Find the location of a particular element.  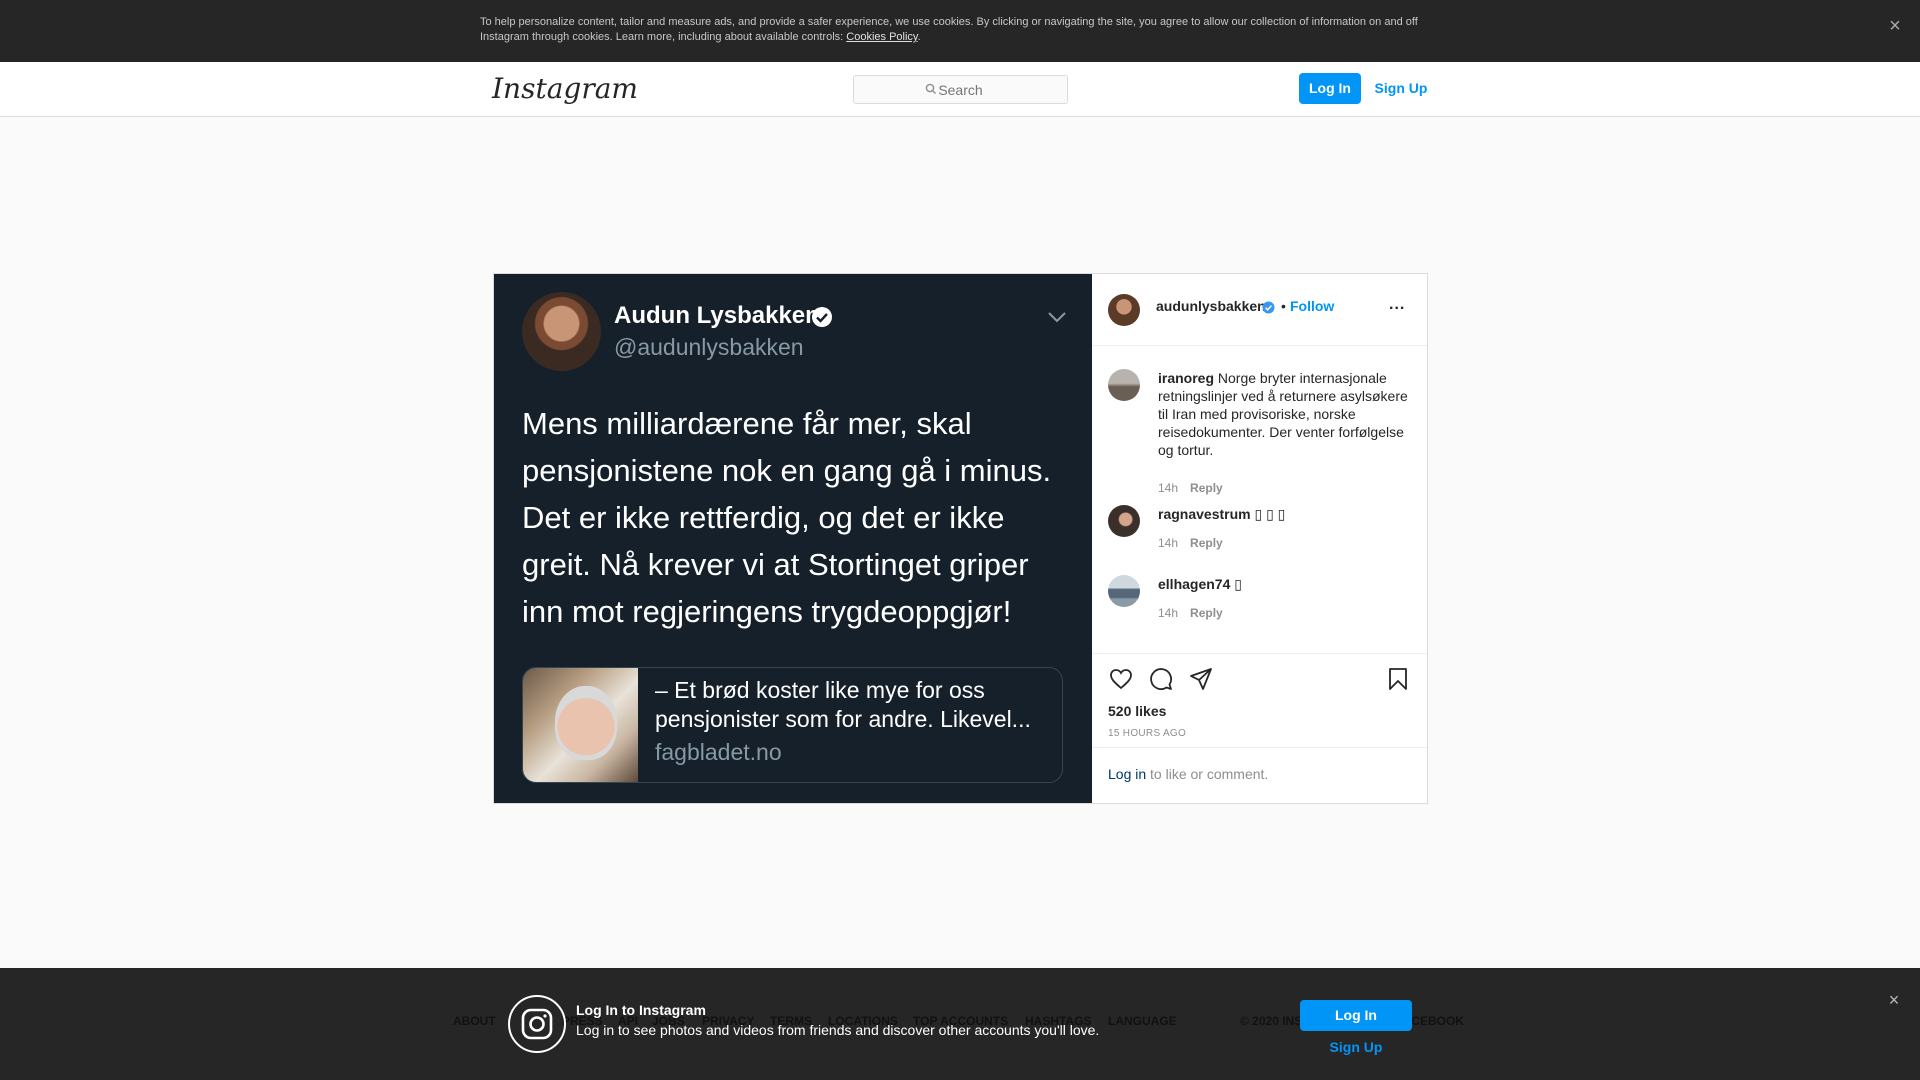

comment-username: iranoreg is located at coordinates (1186, 378).